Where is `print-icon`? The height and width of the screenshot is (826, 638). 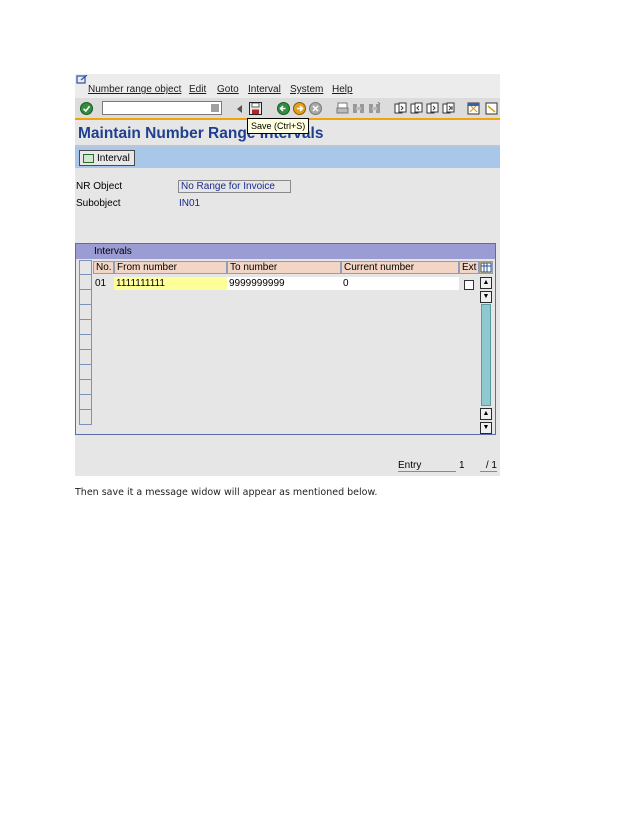
print-icon is located at coordinates (342, 108).